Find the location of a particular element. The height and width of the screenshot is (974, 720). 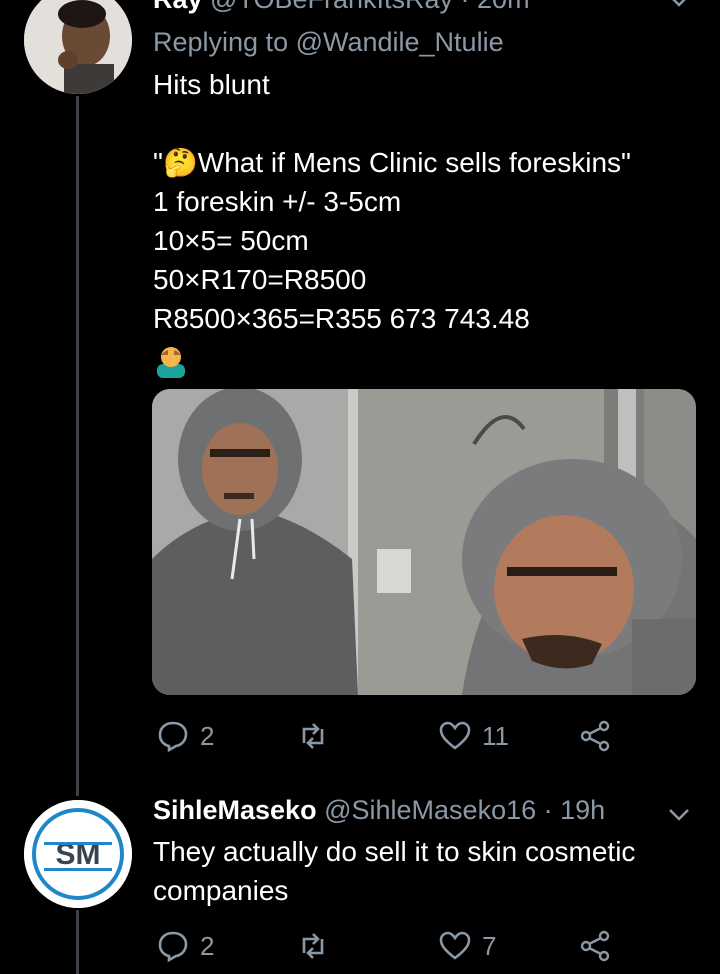

replying-to: Replying to @Wandile_Ntulie is located at coordinates (328, 42).